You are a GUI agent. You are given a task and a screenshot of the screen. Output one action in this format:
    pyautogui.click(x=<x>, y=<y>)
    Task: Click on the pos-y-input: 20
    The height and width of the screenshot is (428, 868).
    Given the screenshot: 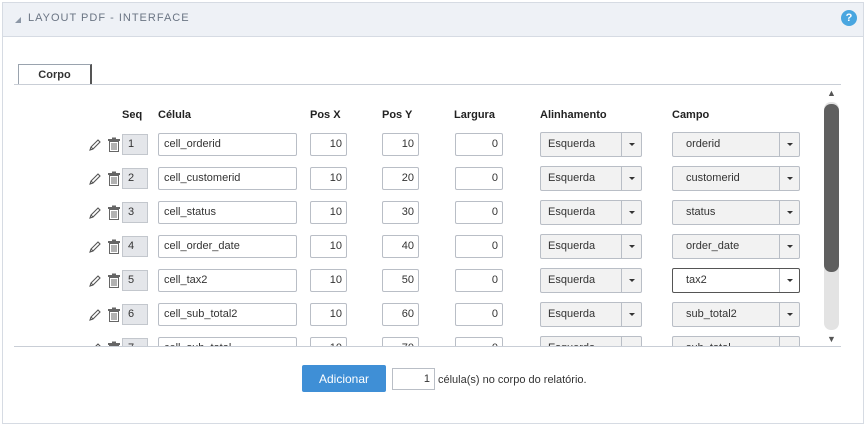 What is the action you would take?
    pyautogui.click(x=400, y=178)
    